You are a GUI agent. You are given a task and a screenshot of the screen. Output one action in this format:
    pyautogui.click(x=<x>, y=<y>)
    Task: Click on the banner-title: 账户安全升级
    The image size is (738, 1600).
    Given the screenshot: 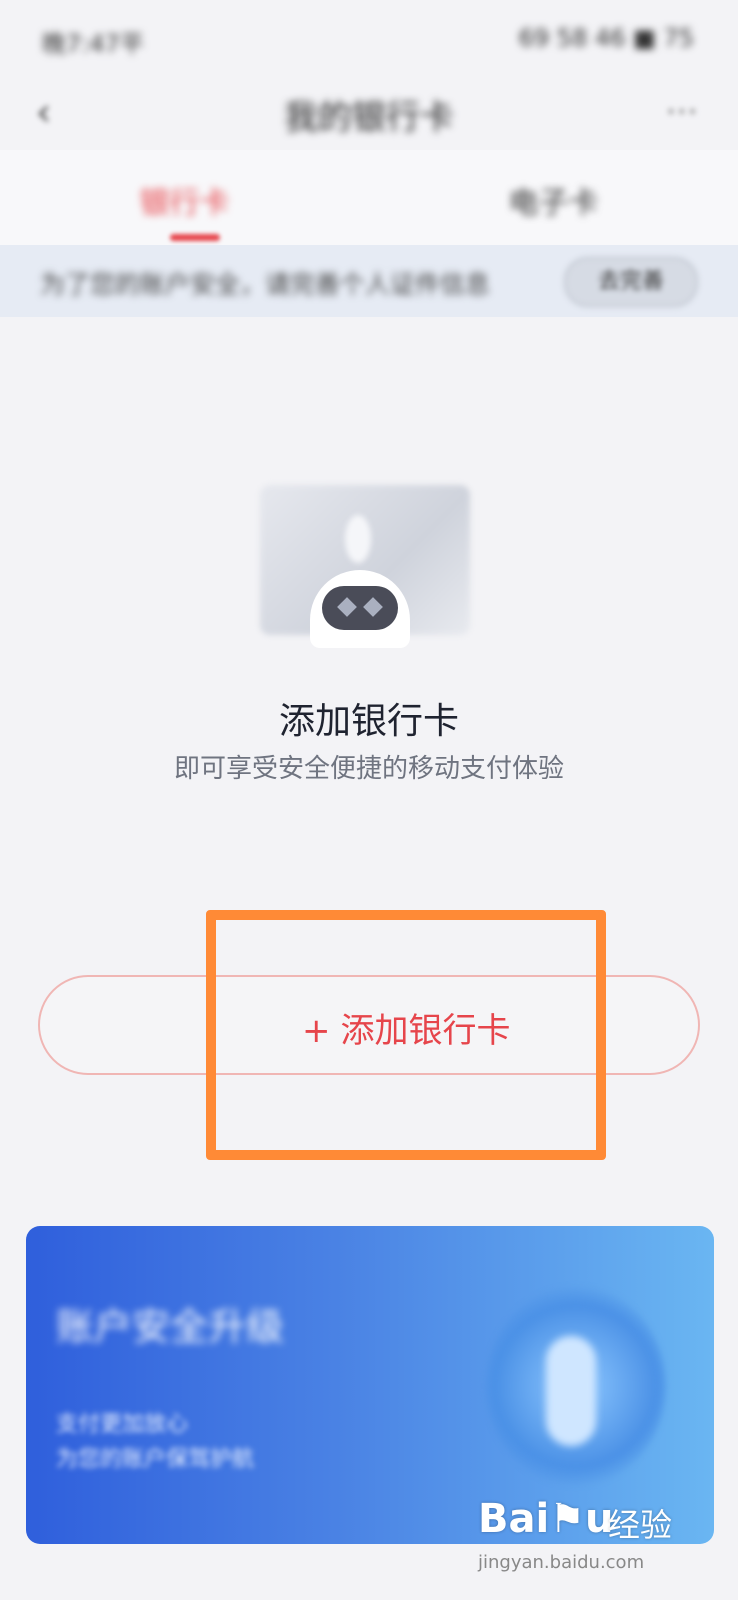 What is the action you would take?
    pyautogui.click(x=170, y=1327)
    